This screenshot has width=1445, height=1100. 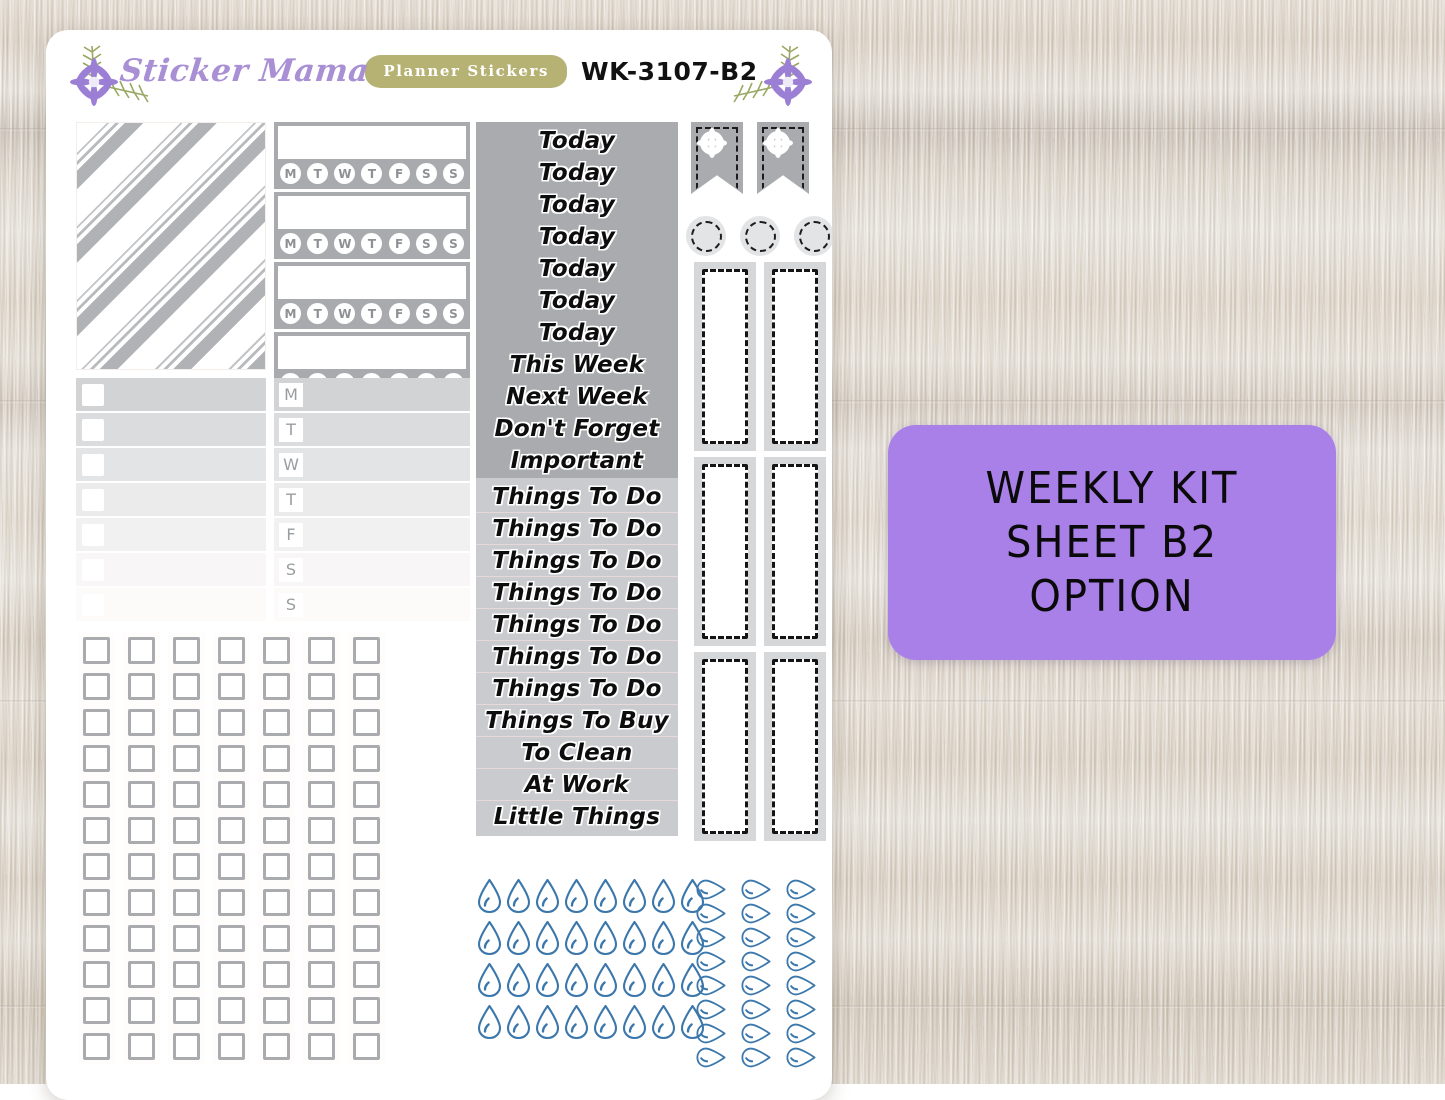 I want to click on tracker-write-area, so click(x=372, y=212).